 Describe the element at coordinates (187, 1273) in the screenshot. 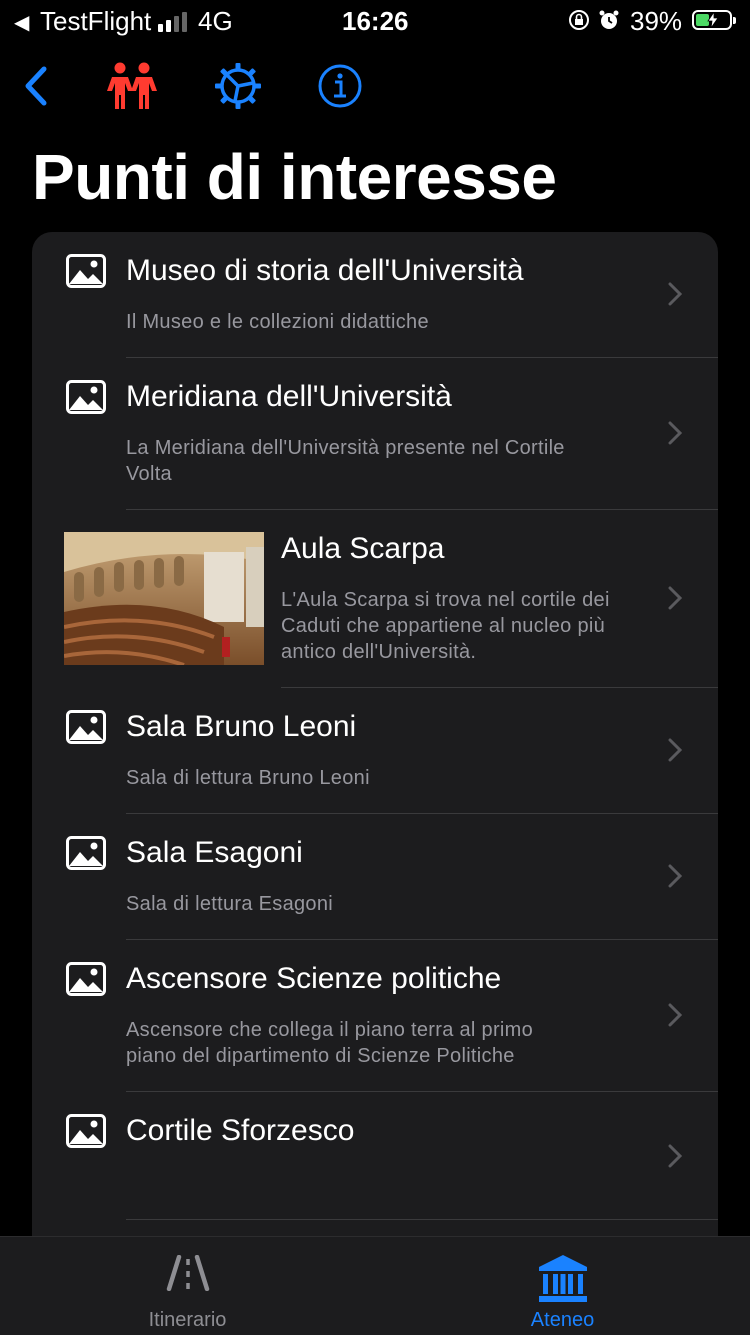

I see `road-icon` at that location.